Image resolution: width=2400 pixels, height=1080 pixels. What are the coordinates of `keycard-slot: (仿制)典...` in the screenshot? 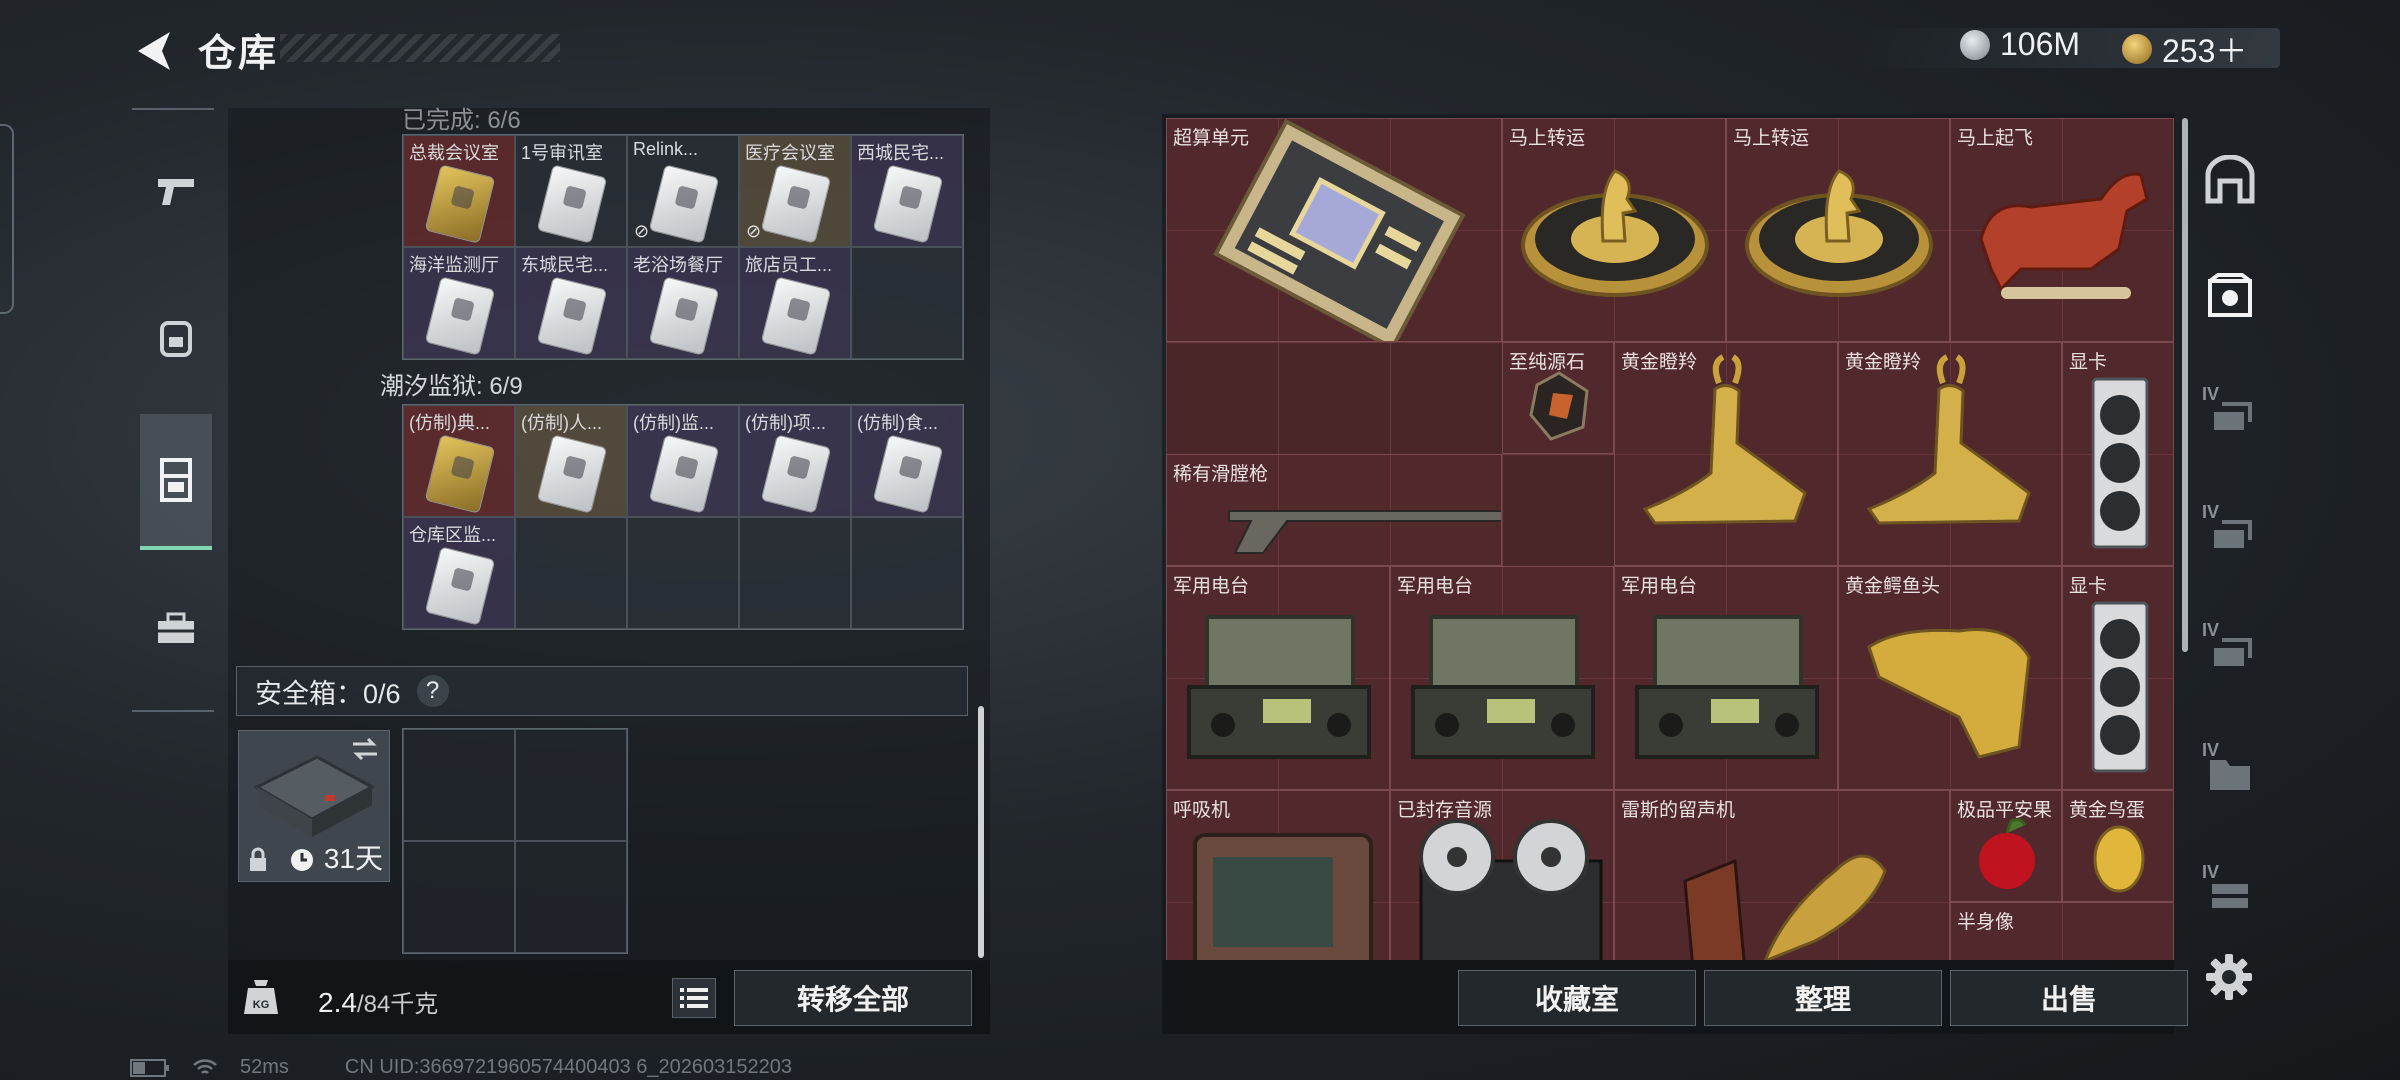 It's located at (459, 461).